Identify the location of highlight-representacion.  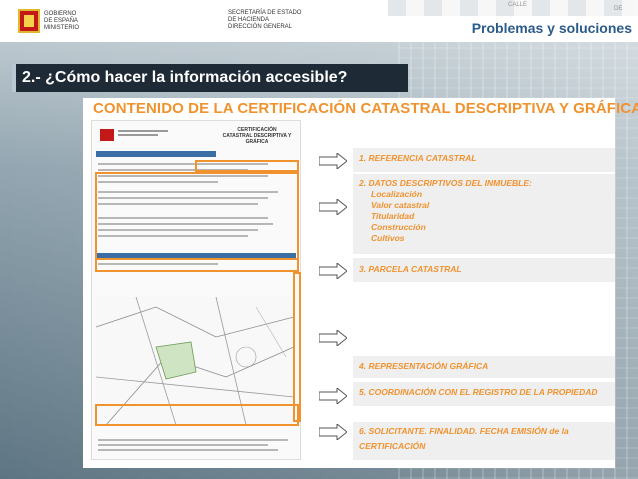
(297, 347).